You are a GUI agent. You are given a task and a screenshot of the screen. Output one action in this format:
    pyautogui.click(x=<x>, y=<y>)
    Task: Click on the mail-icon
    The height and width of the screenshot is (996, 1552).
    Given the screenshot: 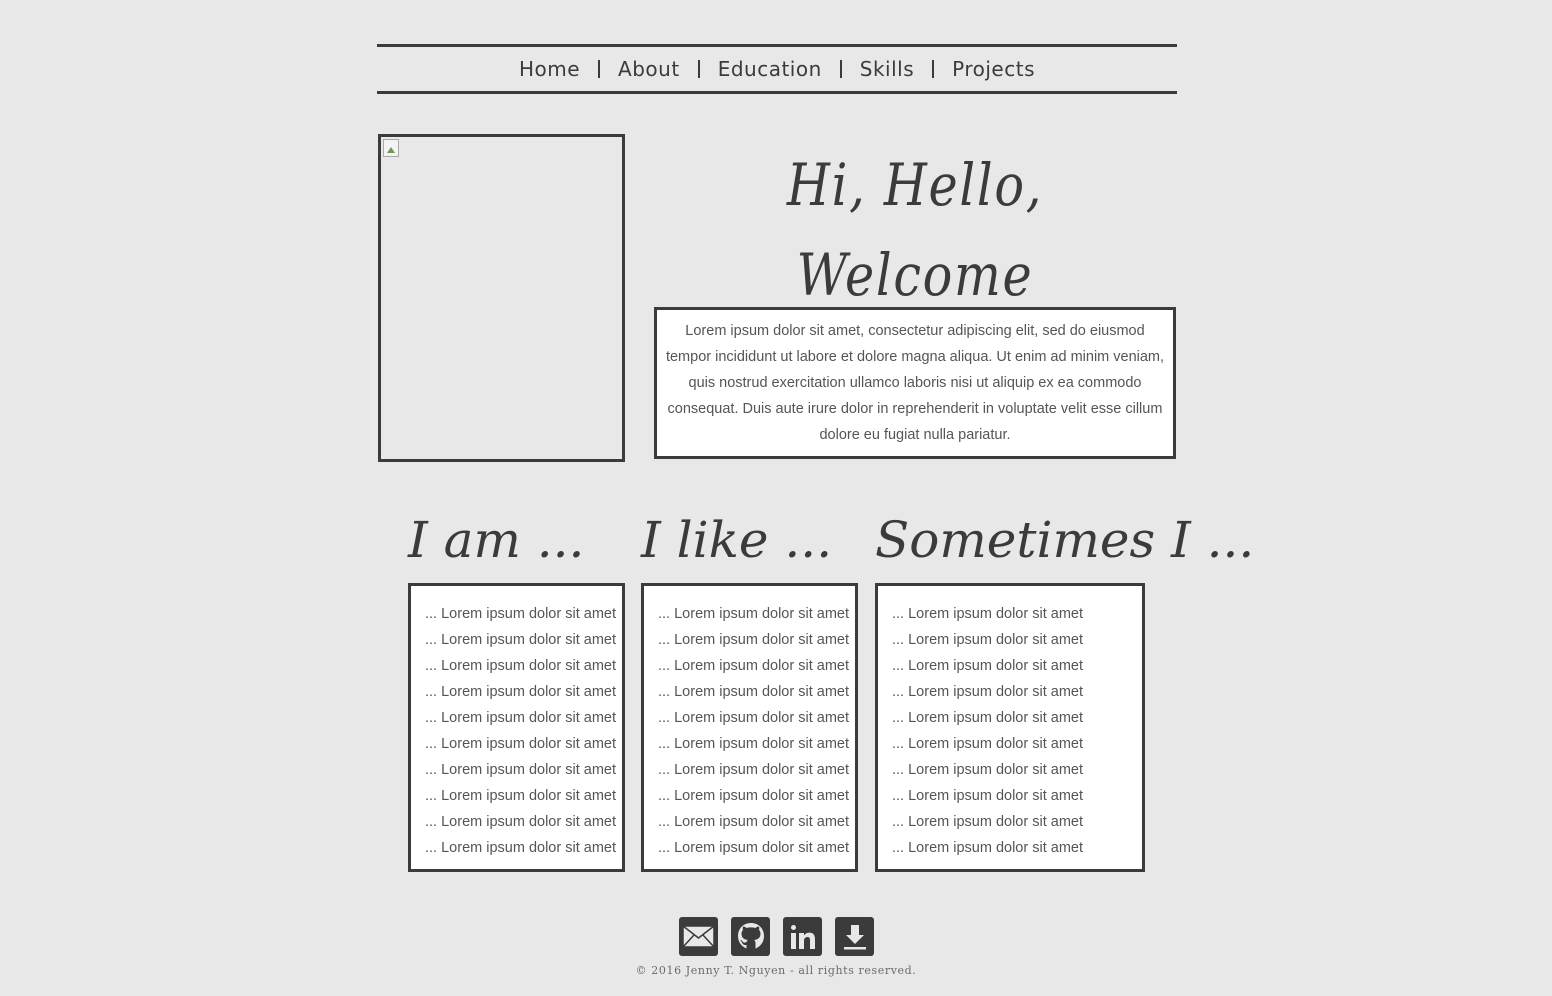 What is the action you would take?
    pyautogui.click(x=698, y=936)
    